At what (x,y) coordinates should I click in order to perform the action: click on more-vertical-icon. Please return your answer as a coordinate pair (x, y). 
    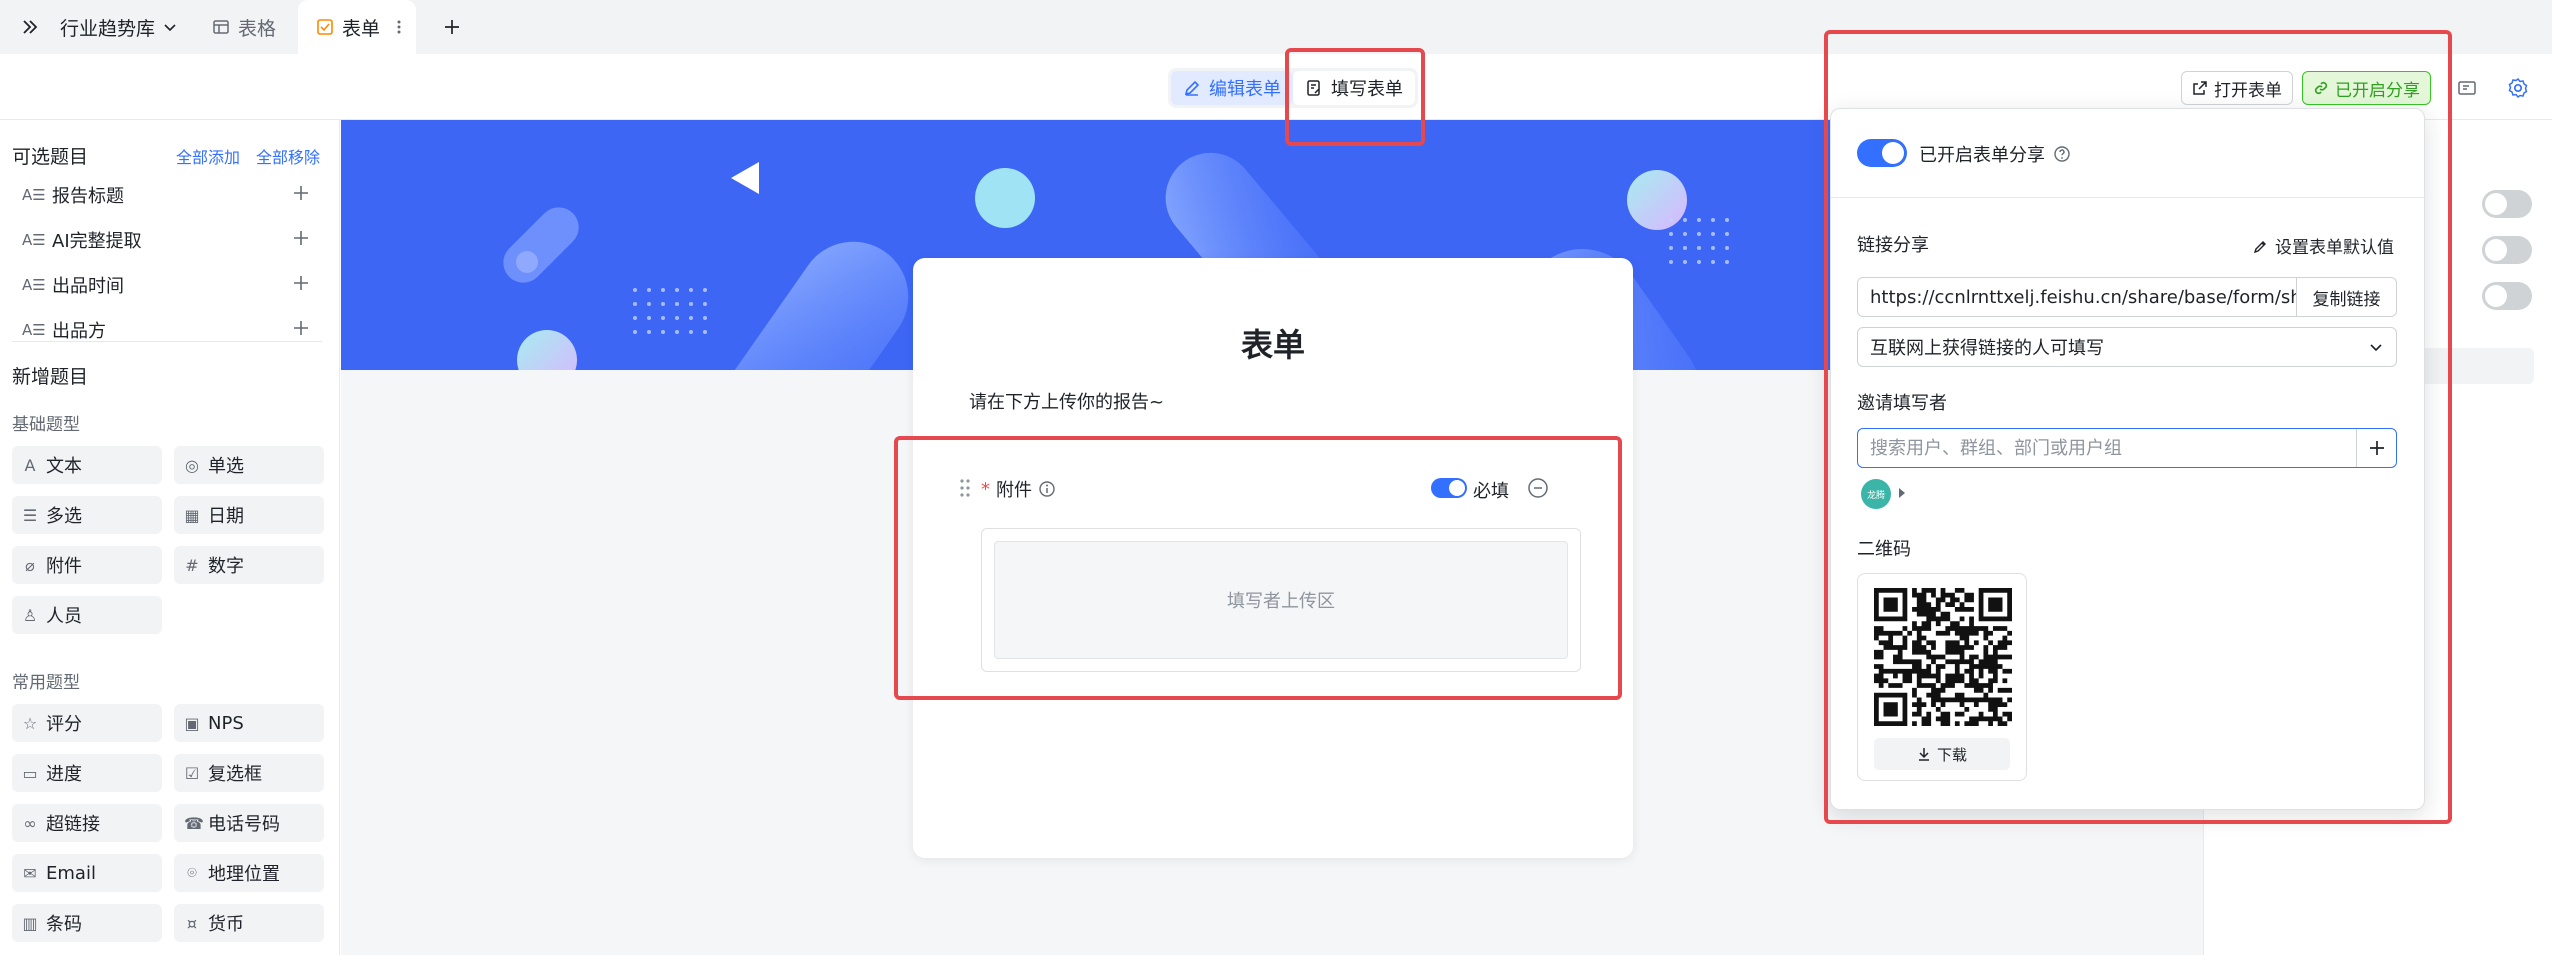
    Looking at the image, I should click on (399, 27).